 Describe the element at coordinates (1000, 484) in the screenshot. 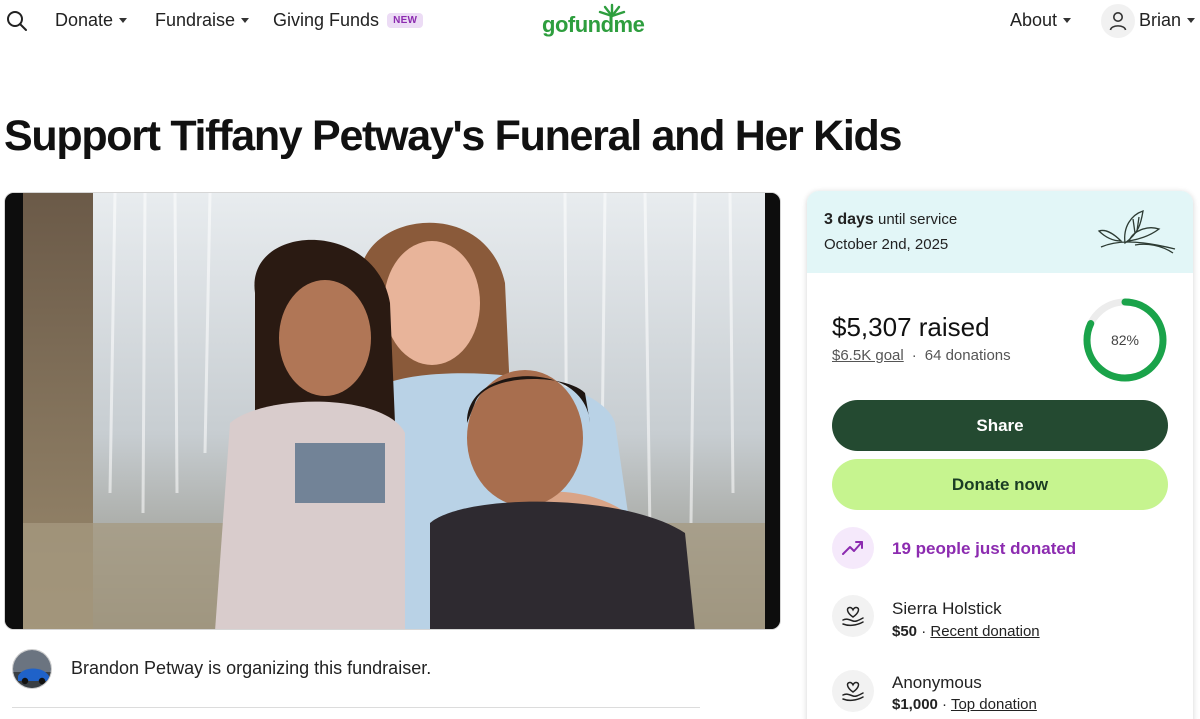

I see `donate-now-button: Donate now` at that location.